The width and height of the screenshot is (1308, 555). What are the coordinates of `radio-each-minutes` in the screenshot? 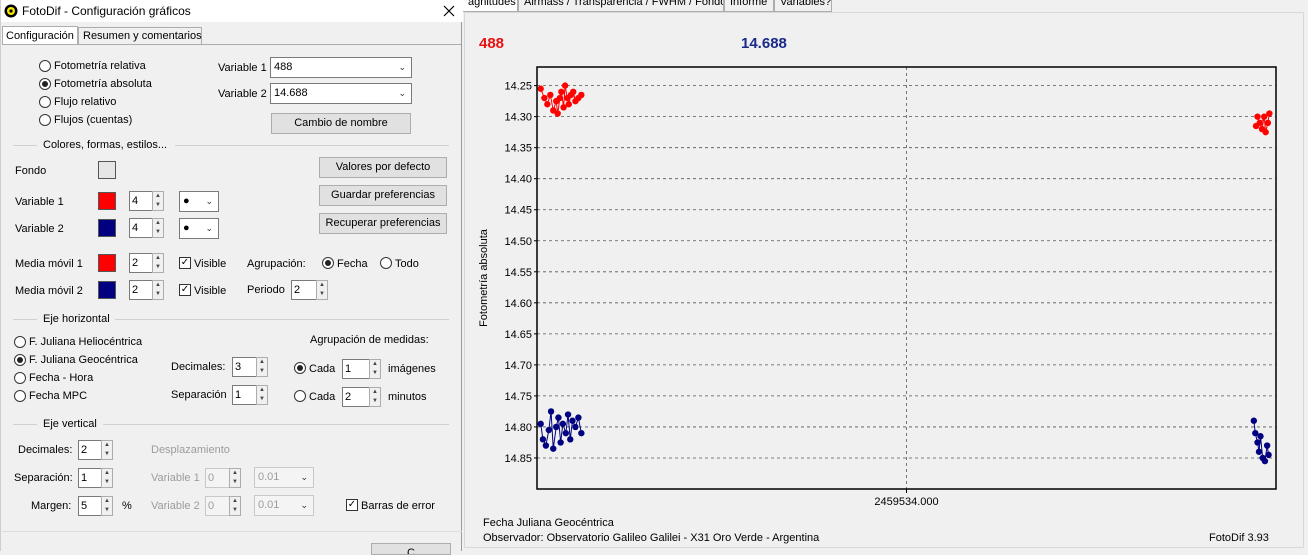 It's located at (300, 396).